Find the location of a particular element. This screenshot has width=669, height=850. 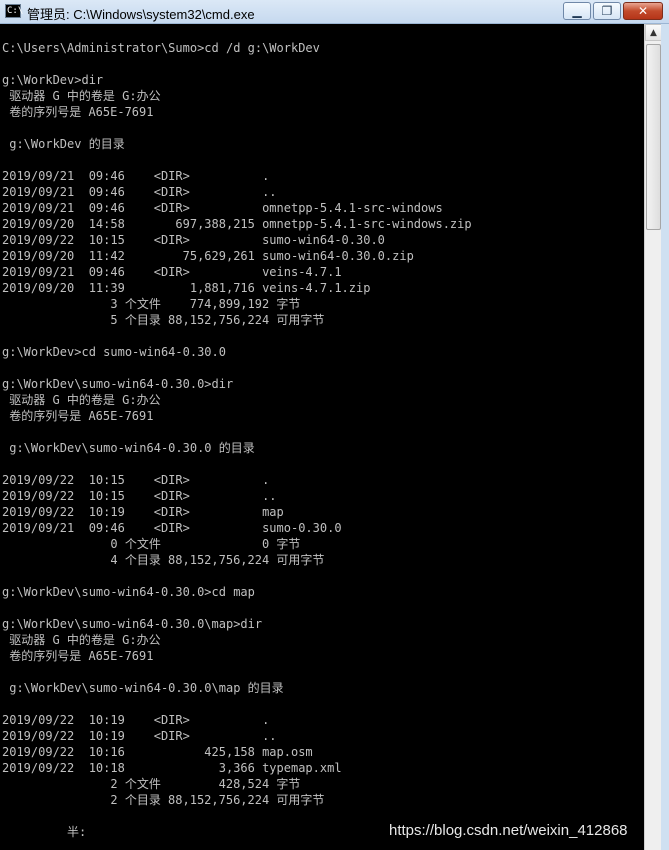

console-line: 4 个目录 88,152,756,224 可用字节 is located at coordinates (163, 560).